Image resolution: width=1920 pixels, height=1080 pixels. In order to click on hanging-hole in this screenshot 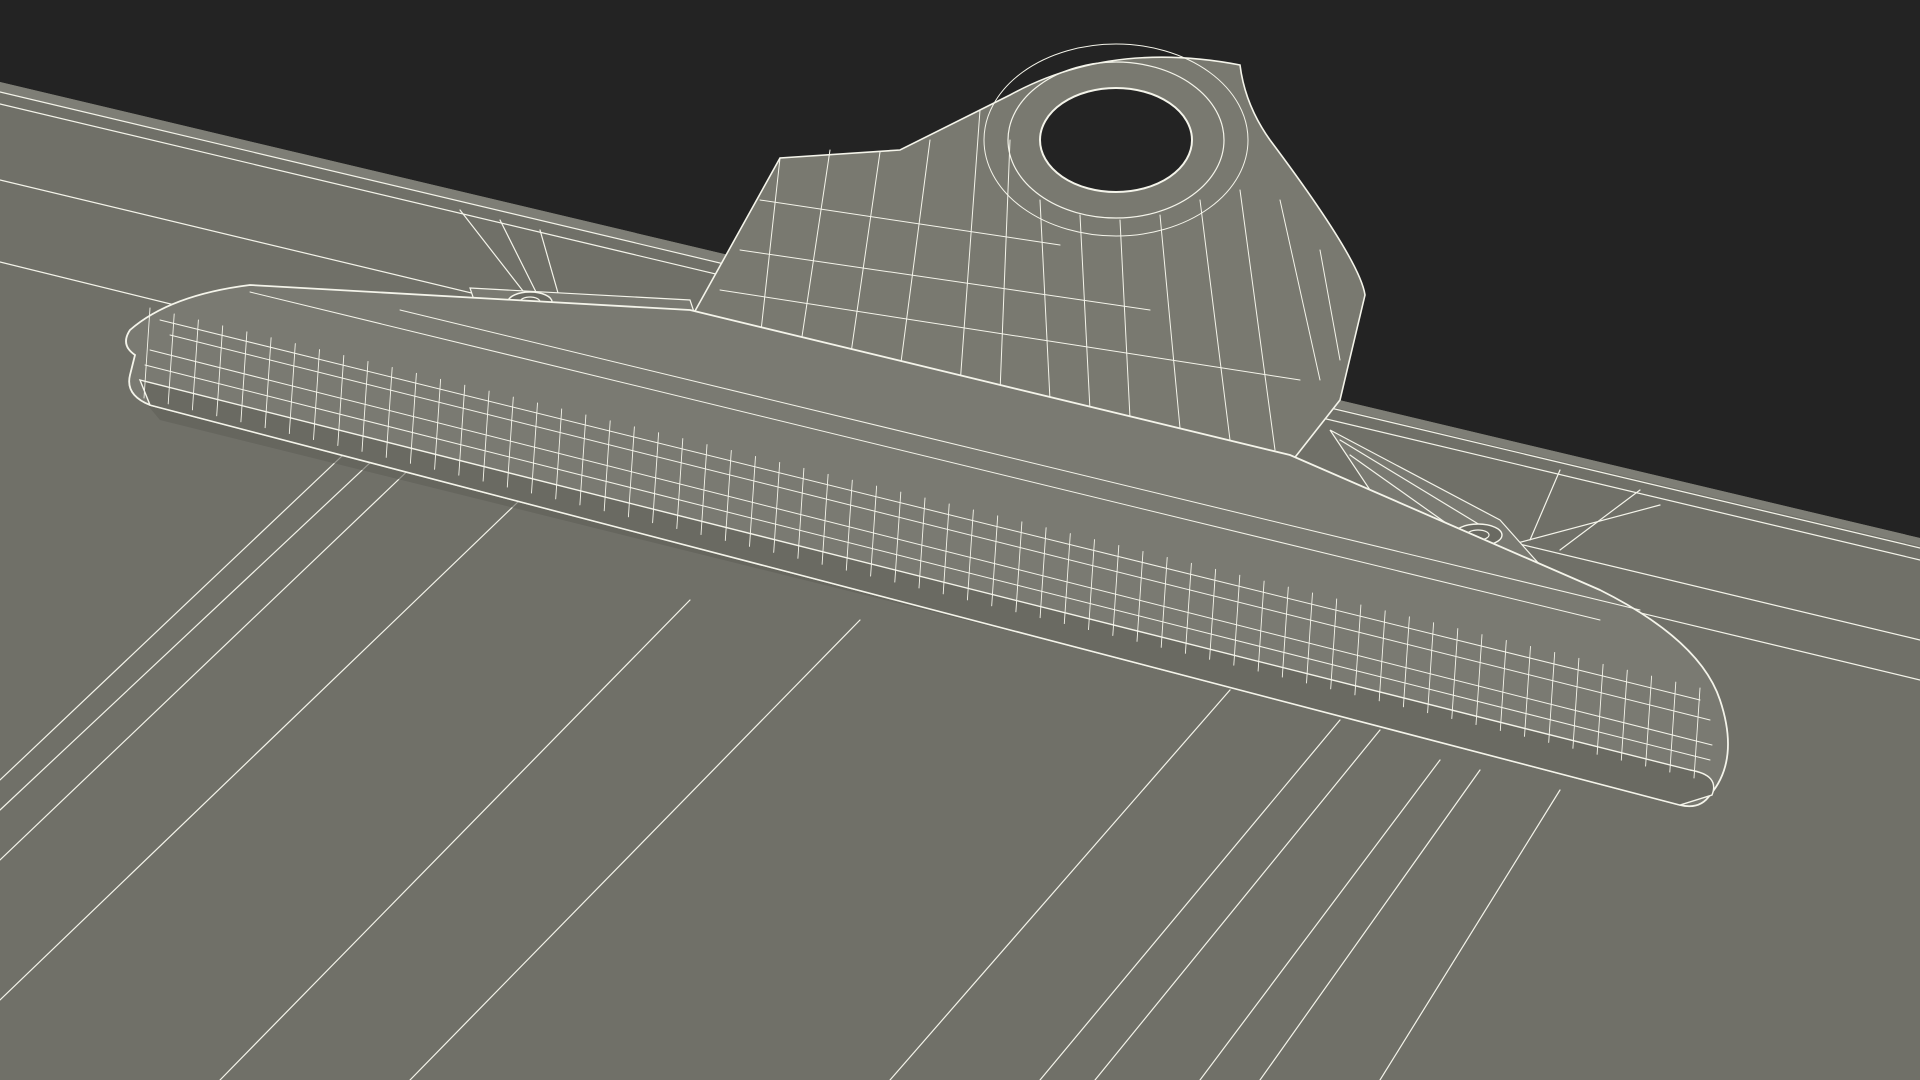, I will do `click(1116, 140)`.